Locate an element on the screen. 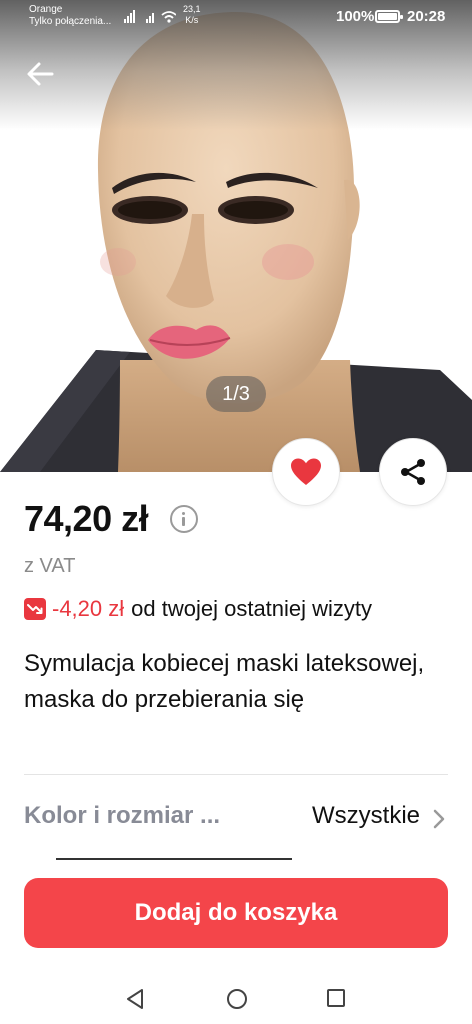  trend-down-icon is located at coordinates (35, 609).